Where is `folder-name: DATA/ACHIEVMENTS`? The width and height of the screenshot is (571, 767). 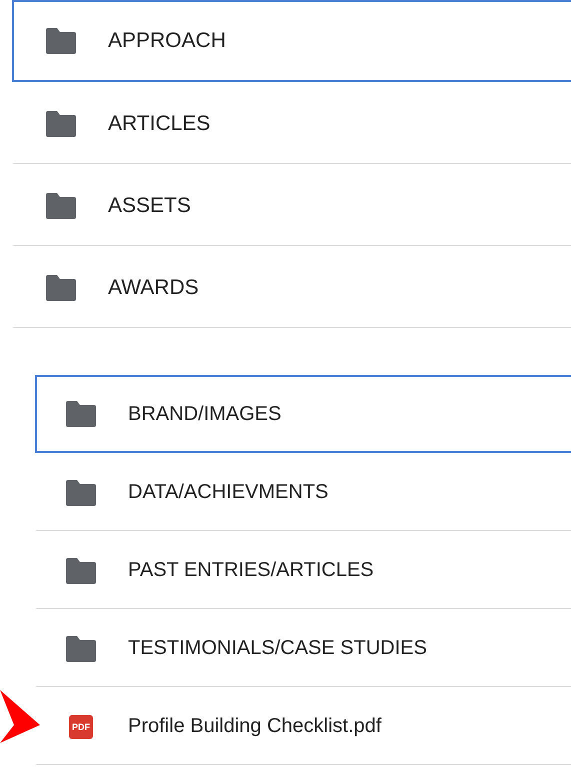
folder-name: DATA/ACHIEVMENTS is located at coordinates (228, 492).